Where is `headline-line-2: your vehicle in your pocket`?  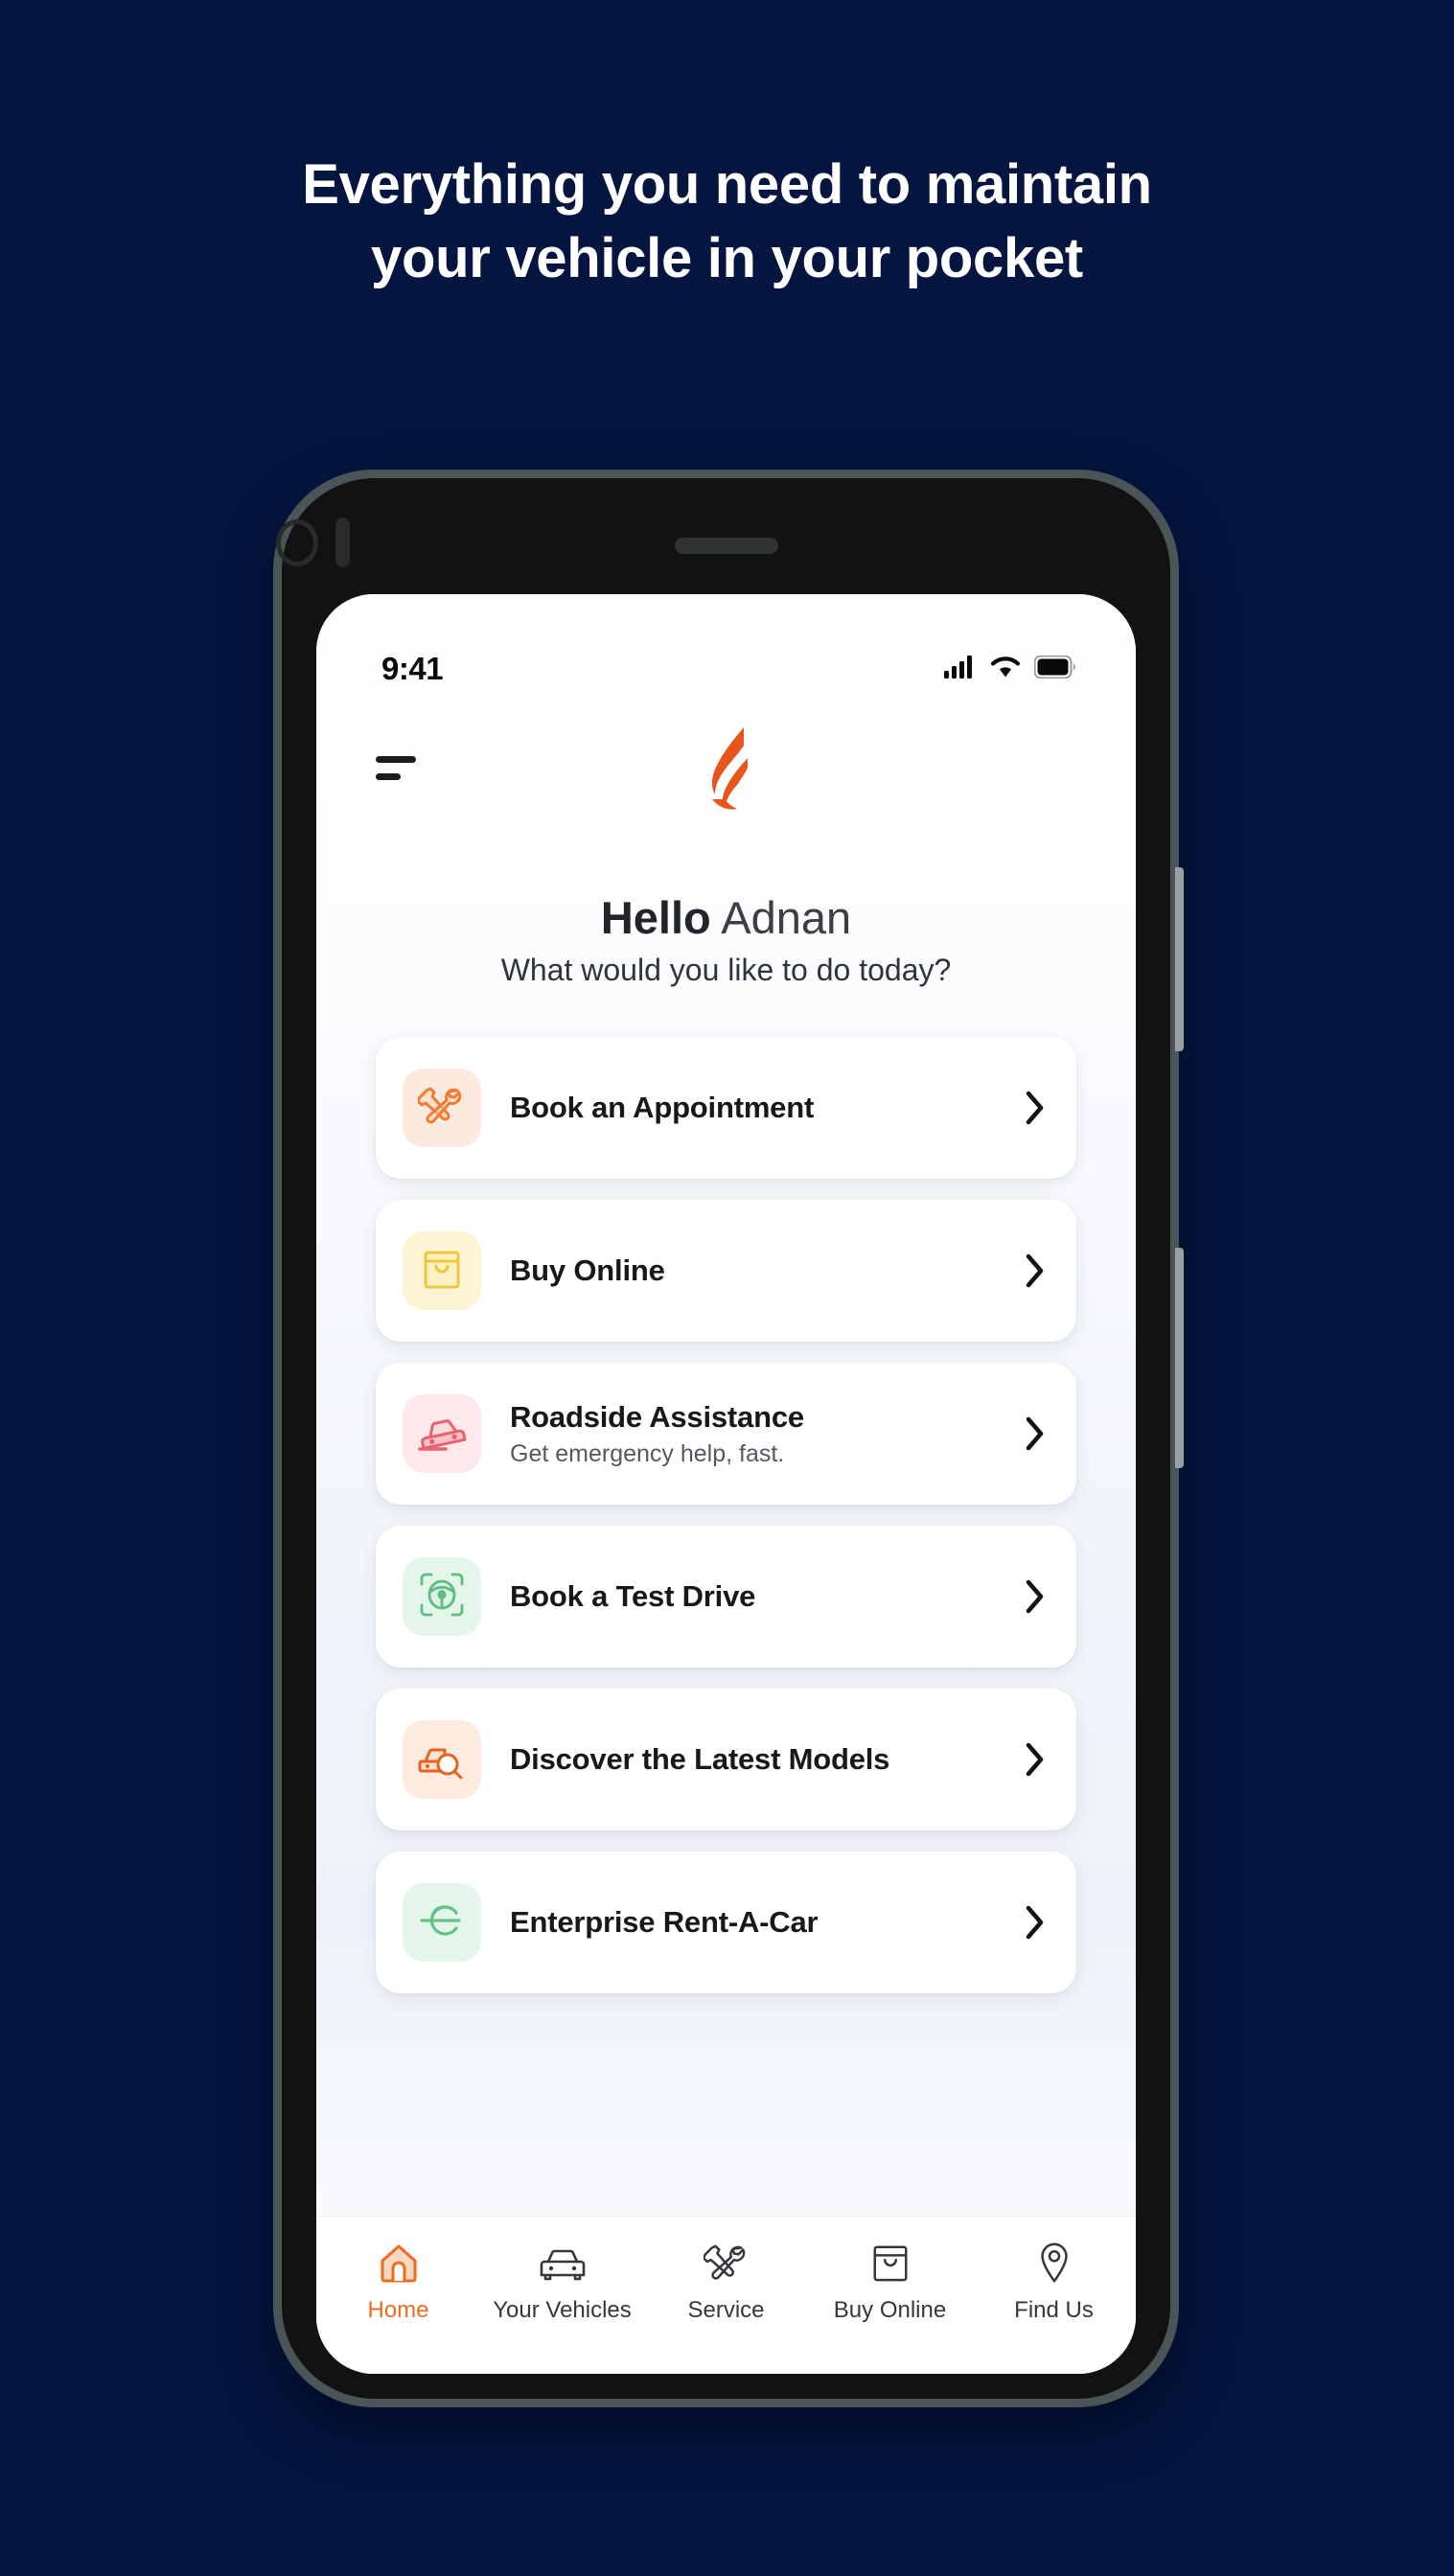 headline-line-2: your vehicle in your pocket is located at coordinates (727, 257).